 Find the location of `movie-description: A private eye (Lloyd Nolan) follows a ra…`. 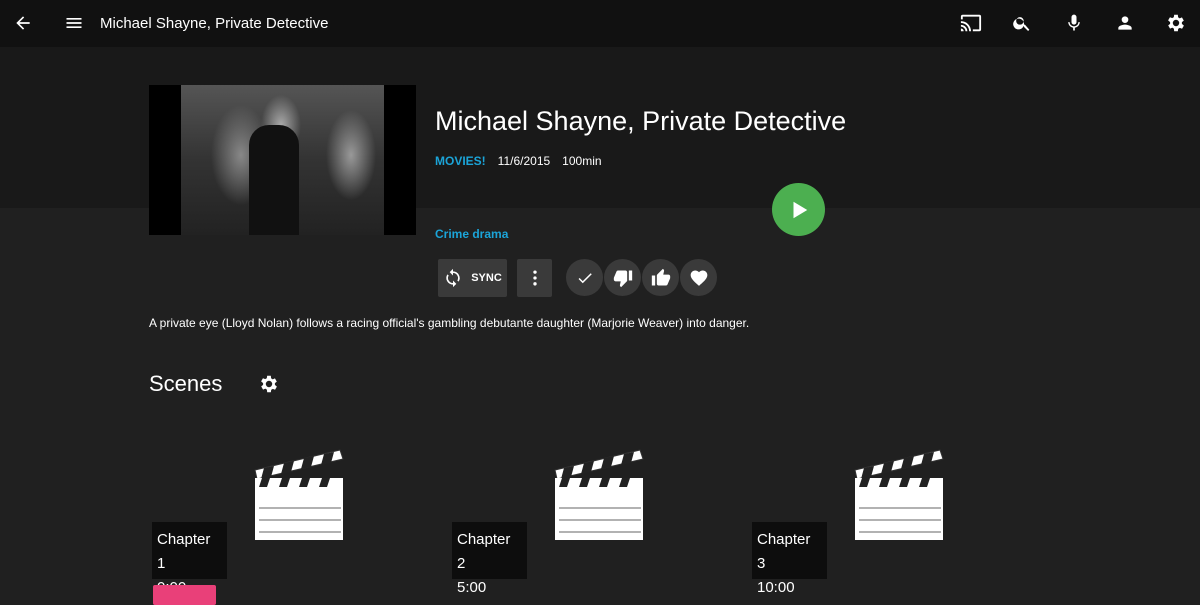

movie-description: A private eye (Lloyd Nolan) follows a ra… is located at coordinates (449, 323).